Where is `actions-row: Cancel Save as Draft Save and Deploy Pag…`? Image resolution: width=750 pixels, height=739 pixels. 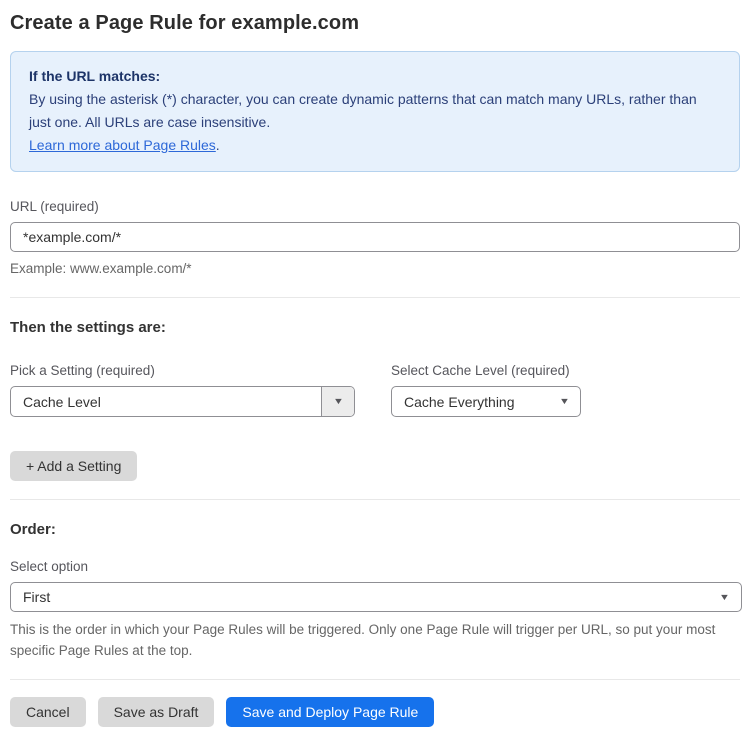
actions-row: Cancel Save as Draft Save and Deploy Pag… is located at coordinates (375, 718).